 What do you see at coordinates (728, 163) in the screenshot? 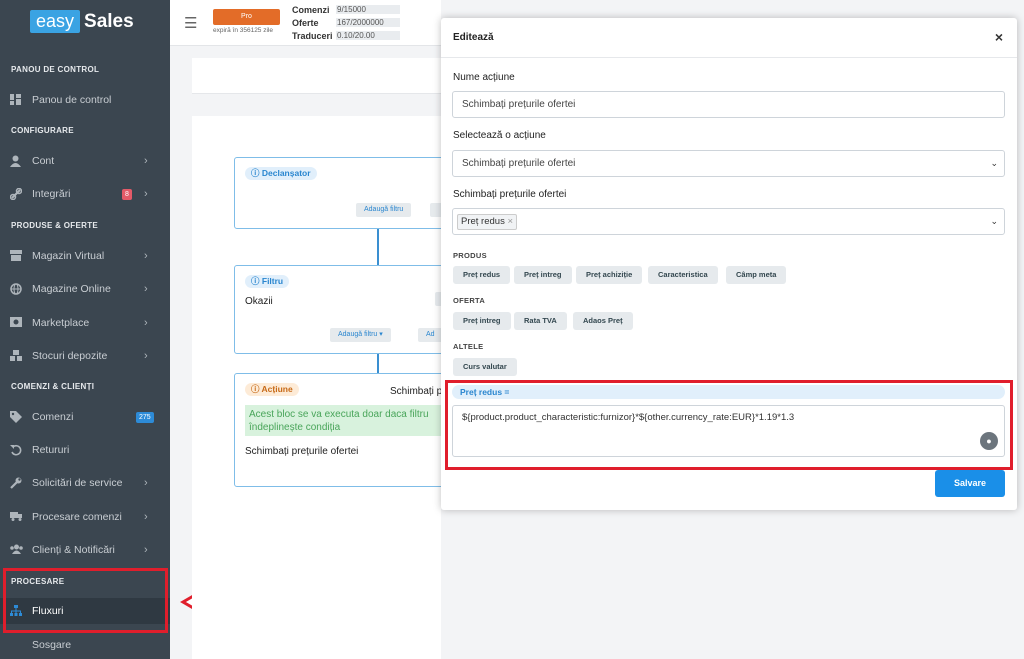
I see `action-select: Schimbați prețurile ofertei ⌄` at bounding box center [728, 163].